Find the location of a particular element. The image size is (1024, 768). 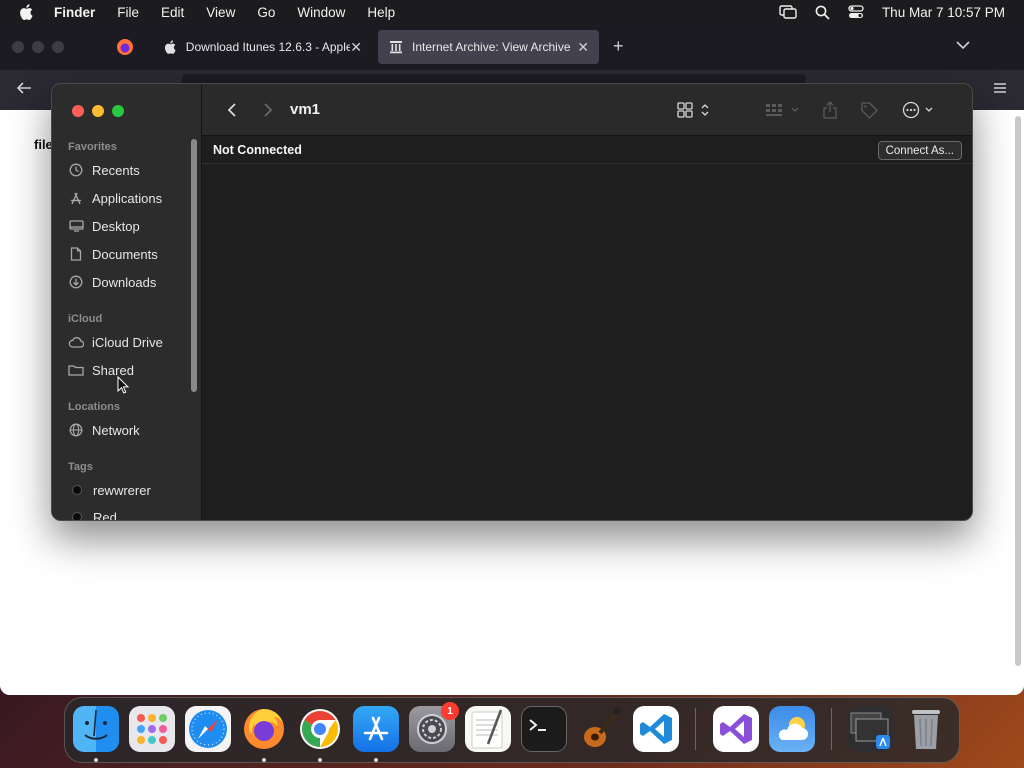

view-mode-button is located at coordinates (695, 110).